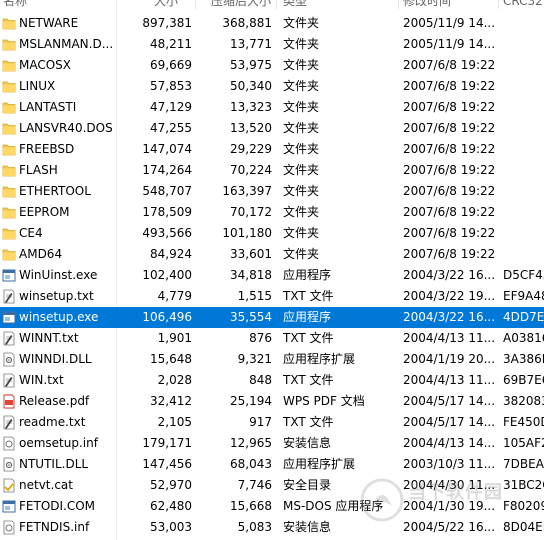 This screenshot has height=540, width=544. I want to click on file-packed-size: 368,881, so click(247, 23).